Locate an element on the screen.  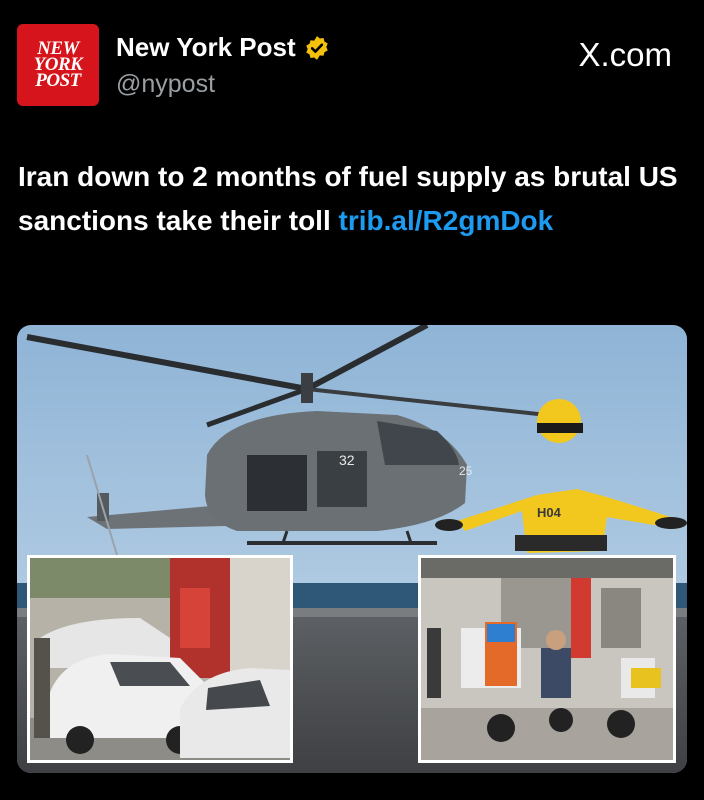
gas-station-cars-photo is located at coordinates (160, 659).